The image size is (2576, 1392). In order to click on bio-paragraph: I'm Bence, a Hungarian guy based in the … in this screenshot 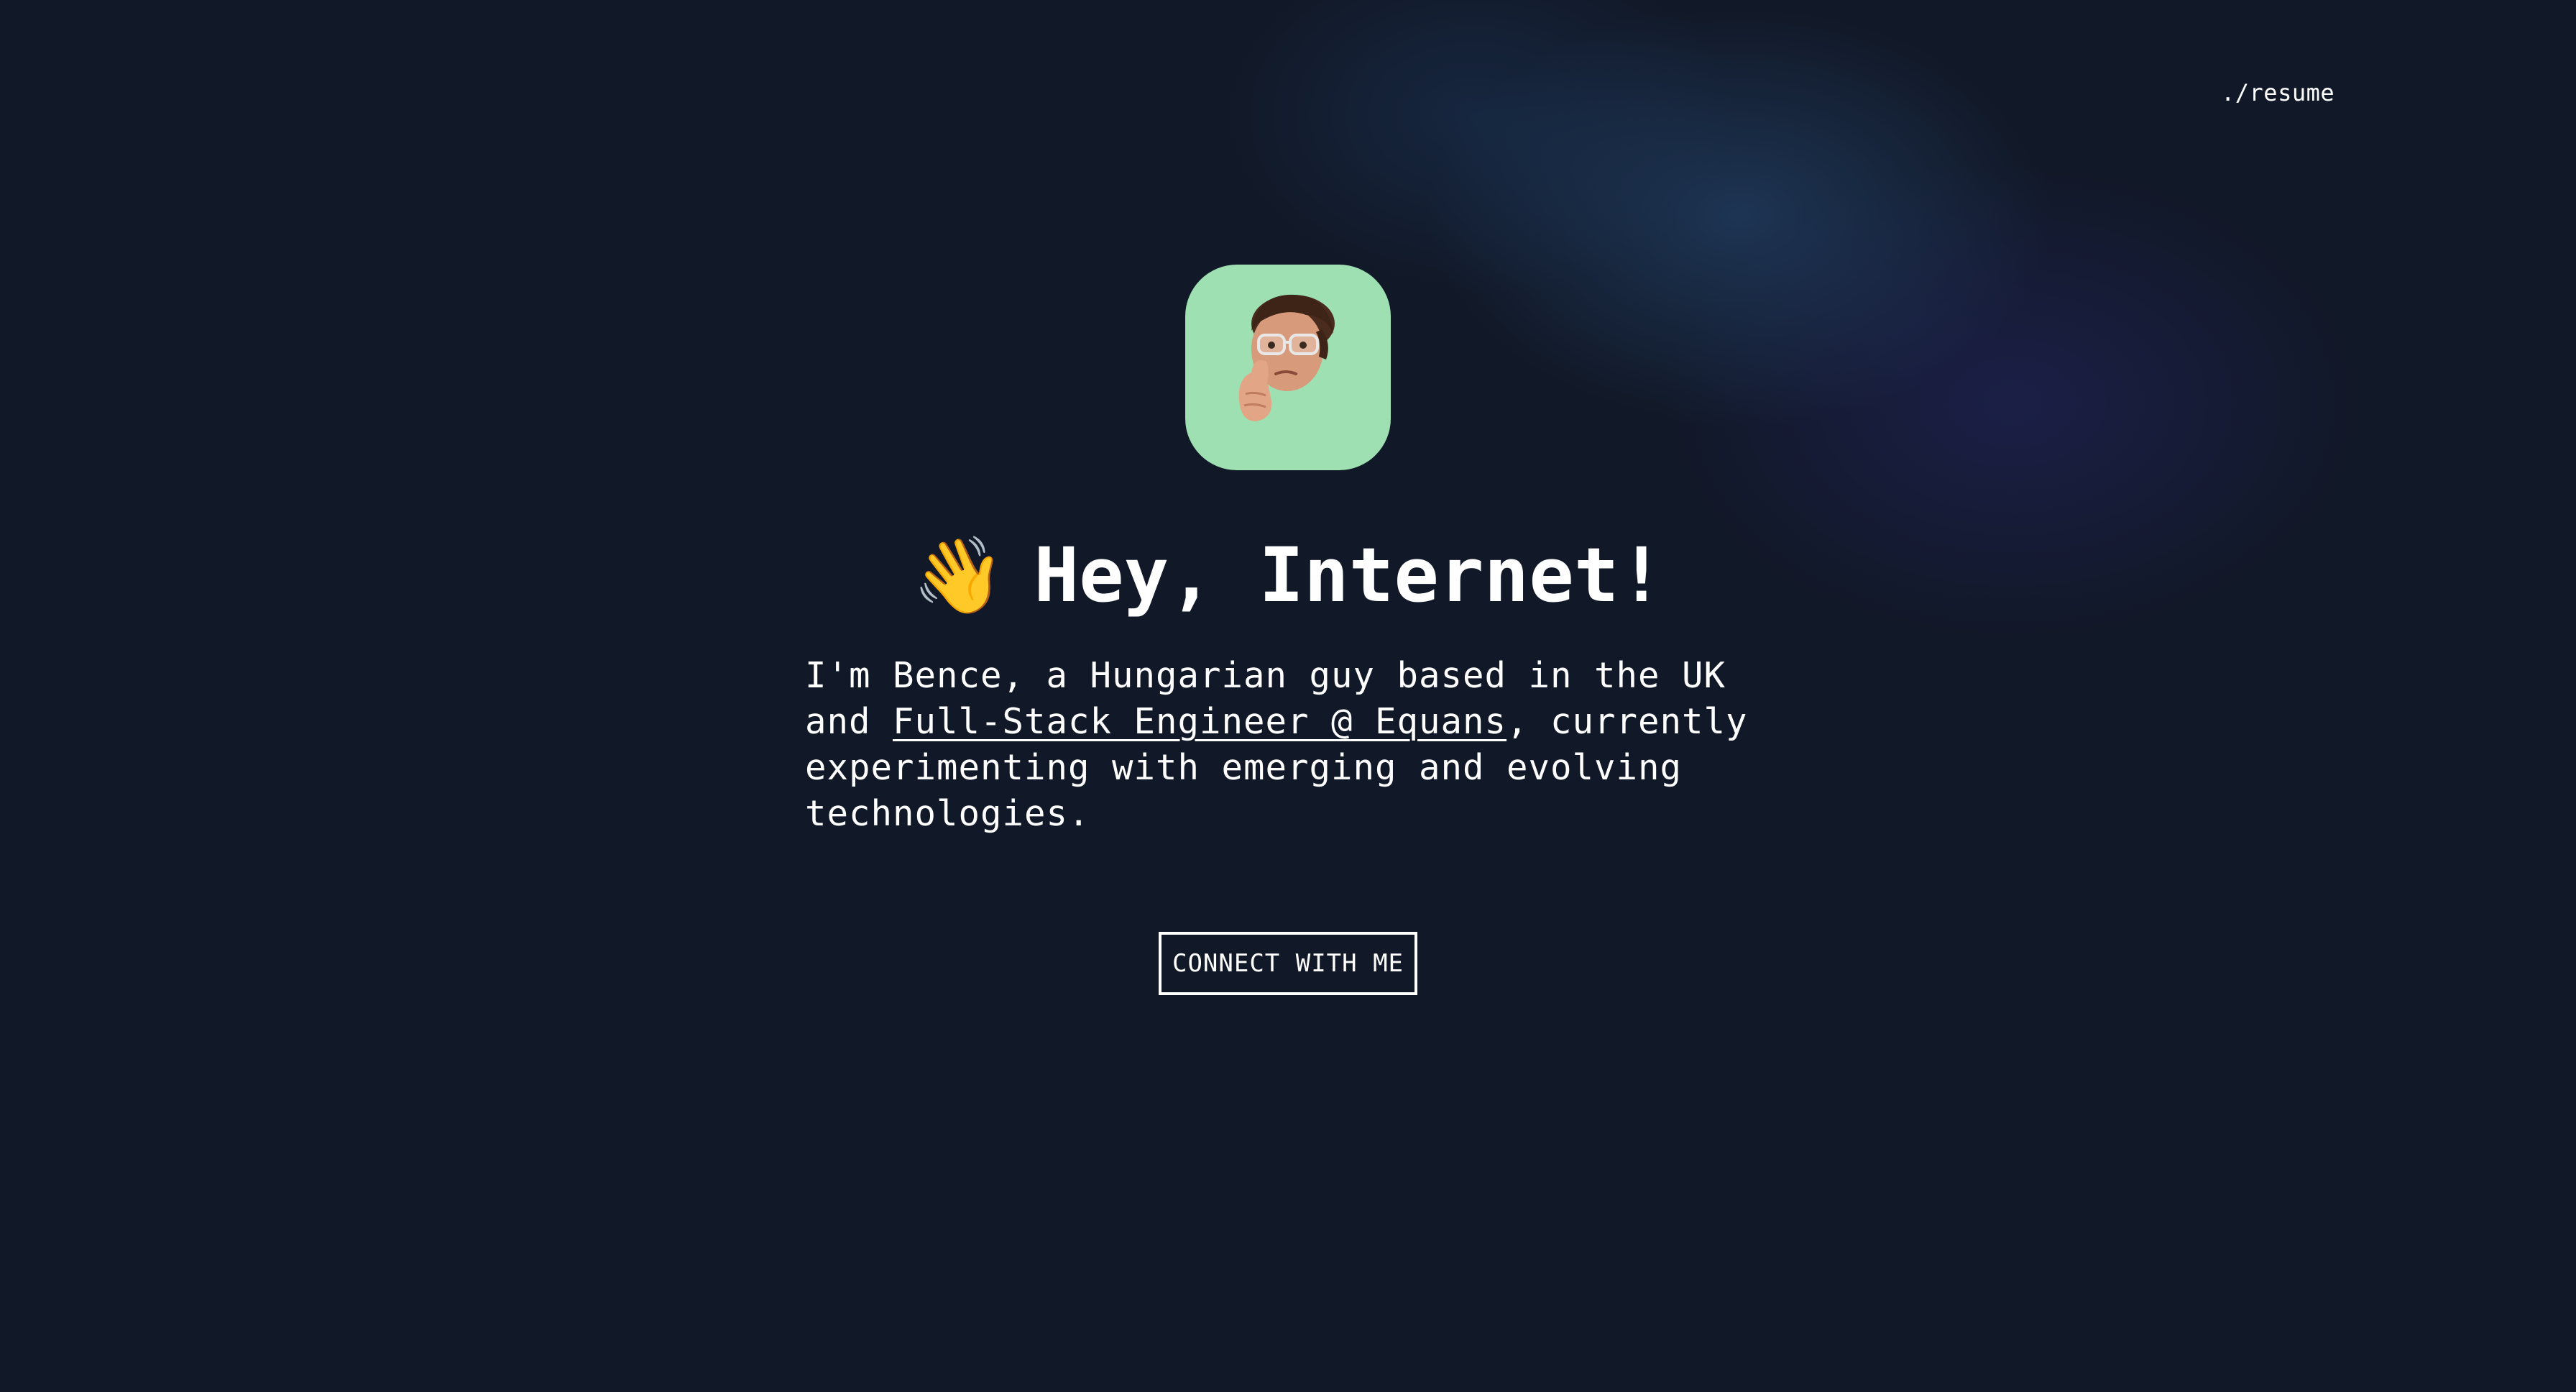, I will do `click(1301, 745)`.